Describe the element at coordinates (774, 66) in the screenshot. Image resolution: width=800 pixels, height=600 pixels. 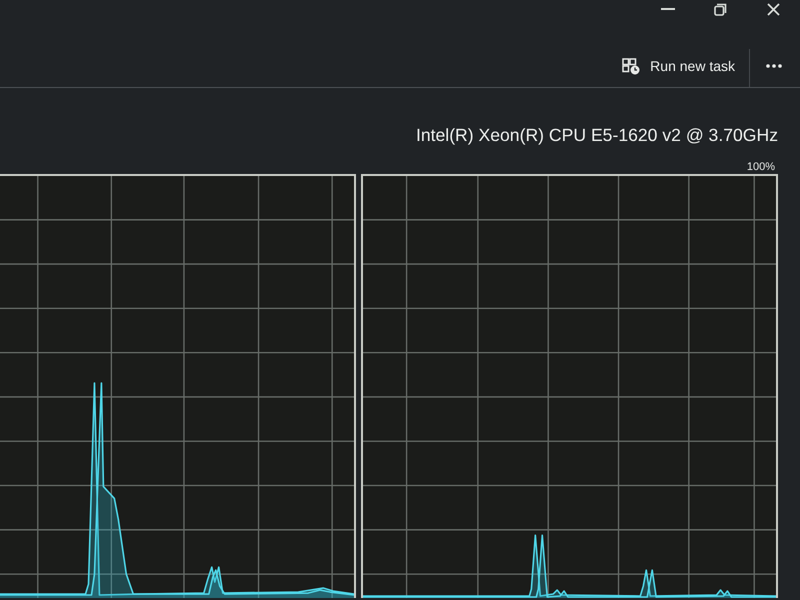
I see `more-icon` at that location.